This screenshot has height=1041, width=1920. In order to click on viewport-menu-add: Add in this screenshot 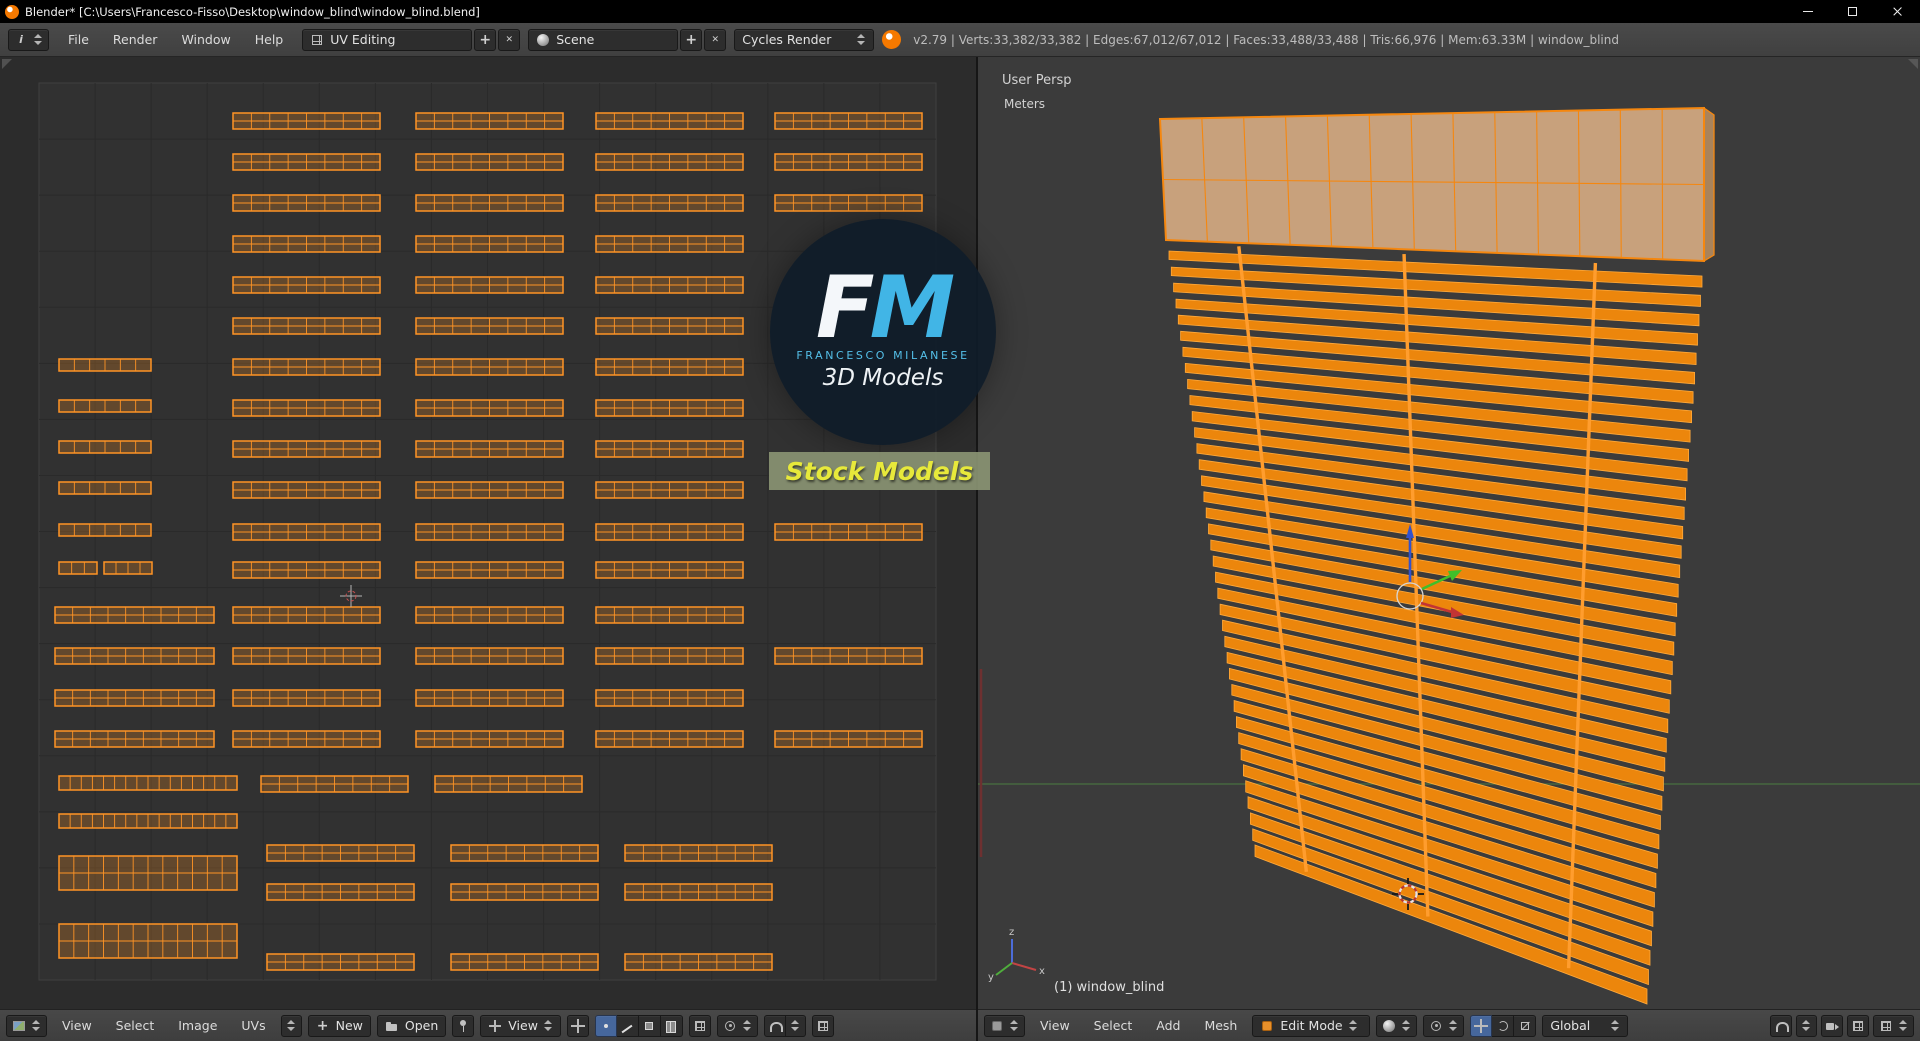, I will do `click(1168, 1025)`.